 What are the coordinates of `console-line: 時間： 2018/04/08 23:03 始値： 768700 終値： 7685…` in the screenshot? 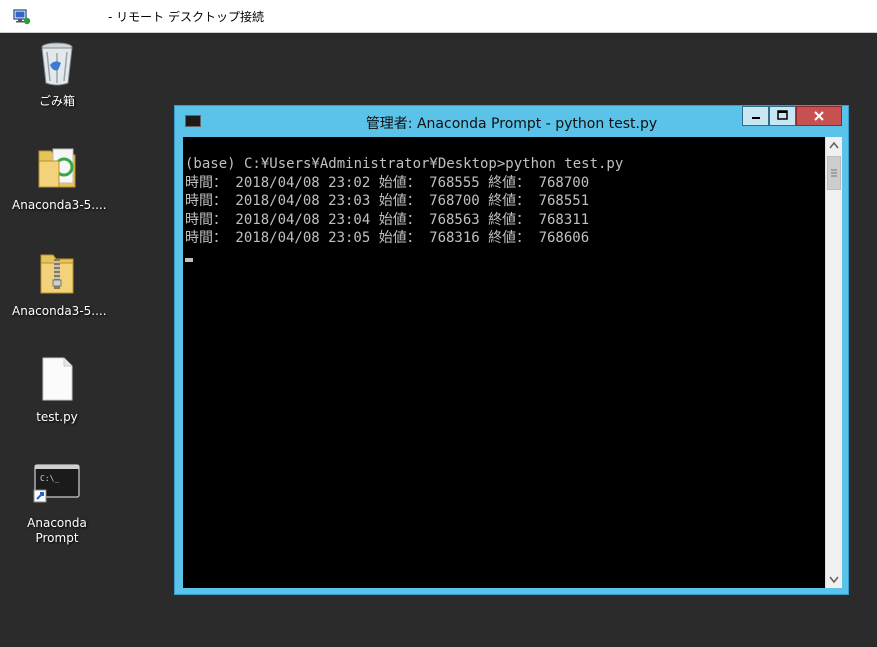 It's located at (387, 201).